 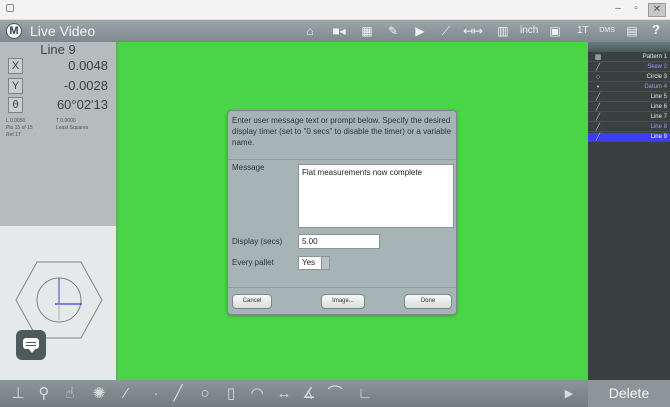 I want to click on hexagon-preview-graphic, so click(x=59, y=300).